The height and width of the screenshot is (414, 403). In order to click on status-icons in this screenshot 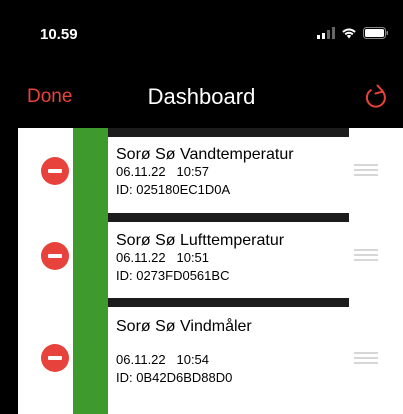, I will do `click(353, 33)`.